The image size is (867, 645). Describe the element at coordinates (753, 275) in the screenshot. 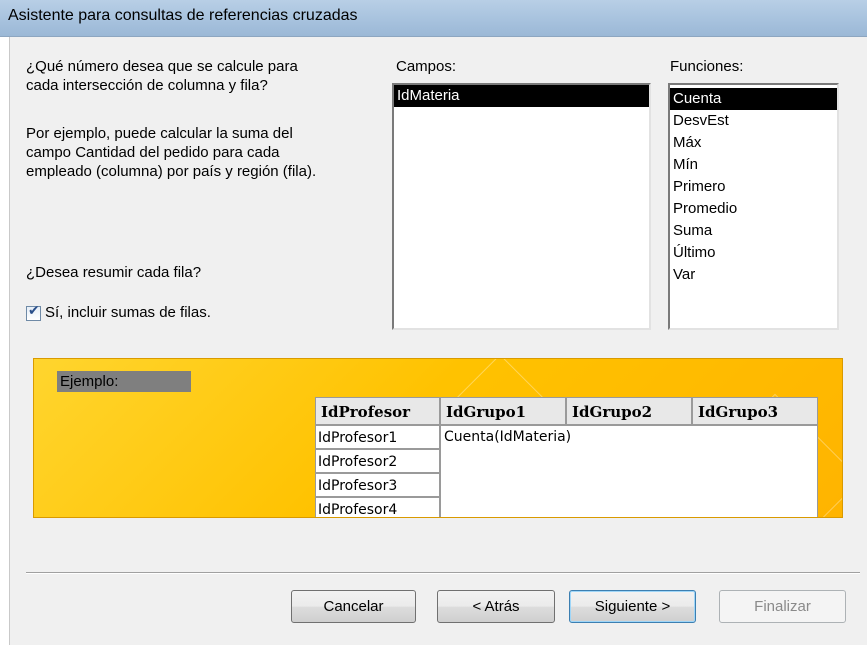

I see `function-item-var: Var` at that location.